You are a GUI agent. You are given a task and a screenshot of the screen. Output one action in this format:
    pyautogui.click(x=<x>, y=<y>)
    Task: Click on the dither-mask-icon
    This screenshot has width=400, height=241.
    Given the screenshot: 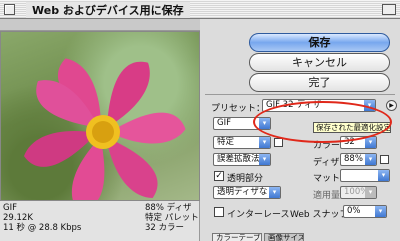 What is the action you would take?
    pyautogui.click(x=384, y=159)
    